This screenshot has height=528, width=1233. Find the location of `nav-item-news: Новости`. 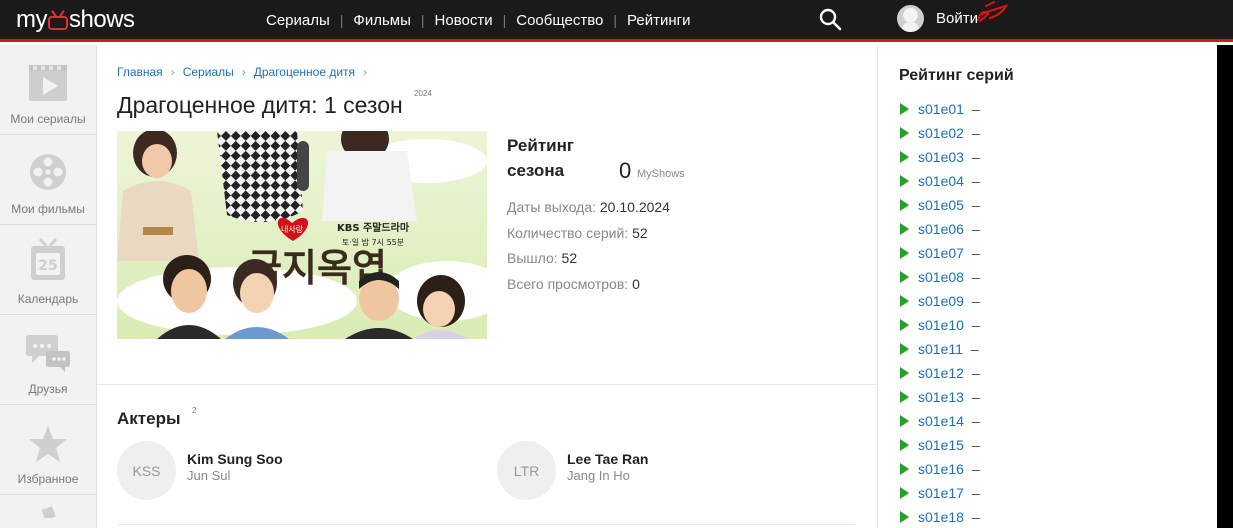

nav-item-news: Новости is located at coordinates (464, 20).